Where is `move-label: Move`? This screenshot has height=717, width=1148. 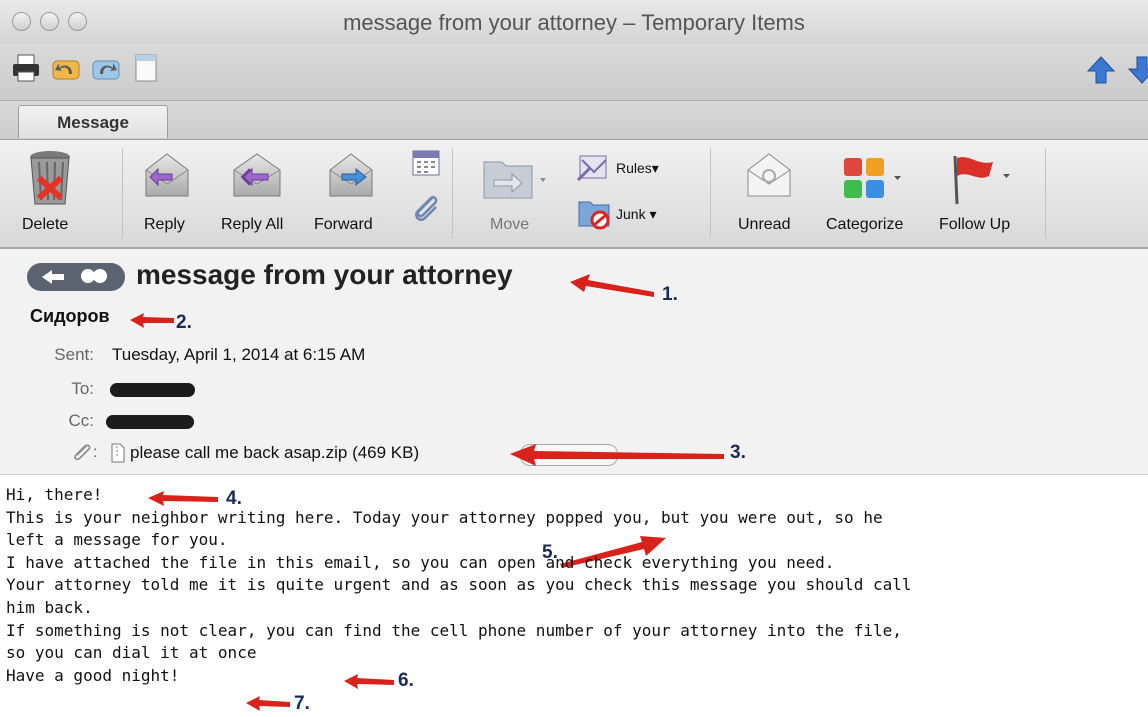
move-label: Move is located at coordinates (510, 224).